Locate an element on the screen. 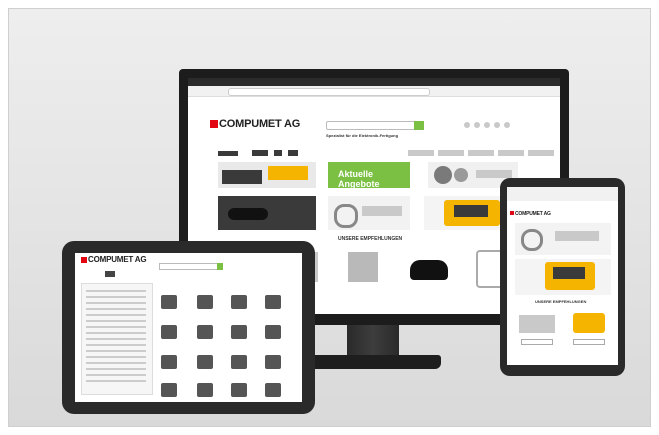 The width and height of the screenshot is (659, 435). brand-logos is located at coordinates (268, 154).